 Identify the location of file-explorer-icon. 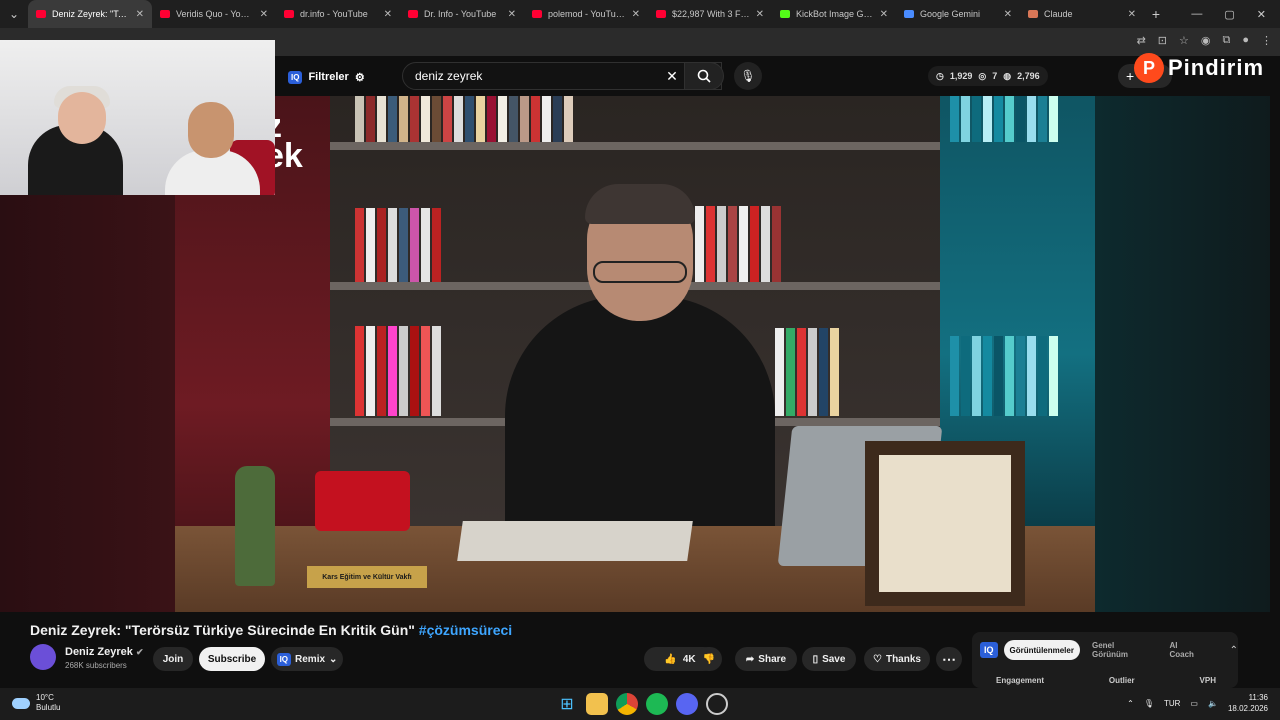
(597, 704).